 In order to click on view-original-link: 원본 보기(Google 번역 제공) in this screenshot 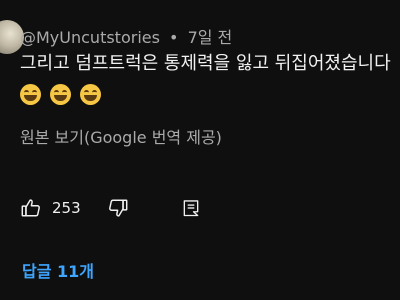, I will do `click(121, 136)`.